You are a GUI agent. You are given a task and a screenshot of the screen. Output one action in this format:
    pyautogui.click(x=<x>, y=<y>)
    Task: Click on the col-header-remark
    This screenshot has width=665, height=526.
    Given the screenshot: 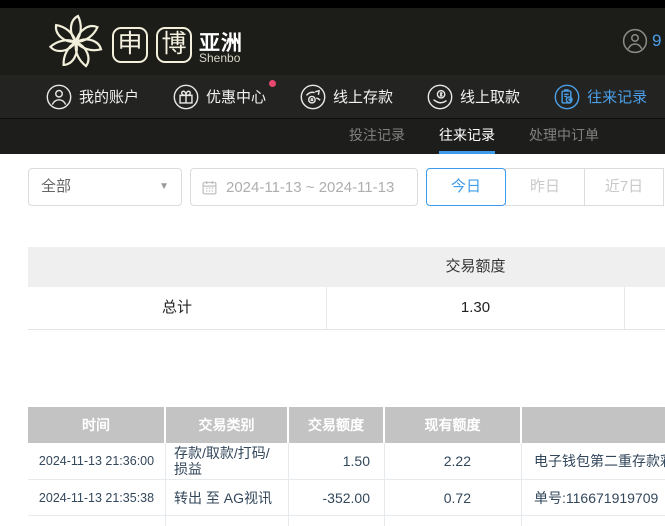 What is the action you would take?
    pyautogui.click(x=593, y=425)
    